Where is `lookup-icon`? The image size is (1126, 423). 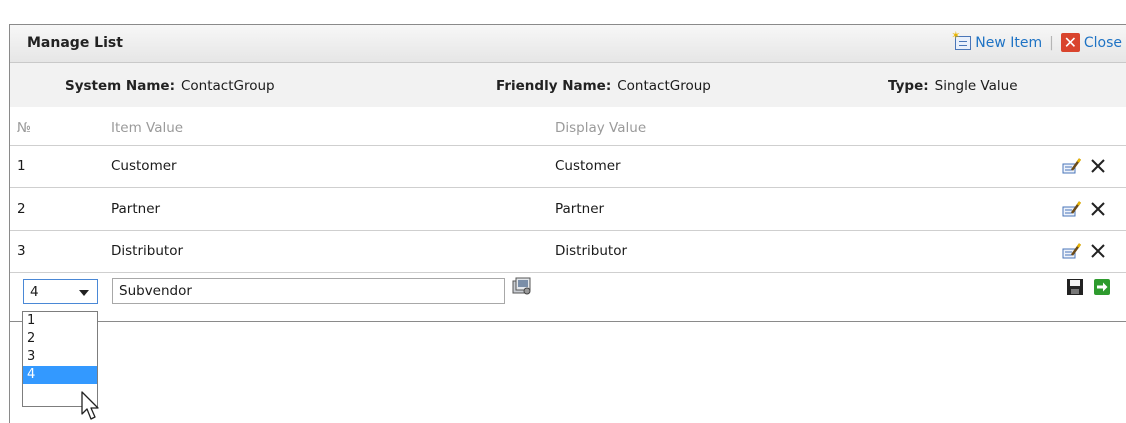 lookup-icon is located at coordinates (522, 286).